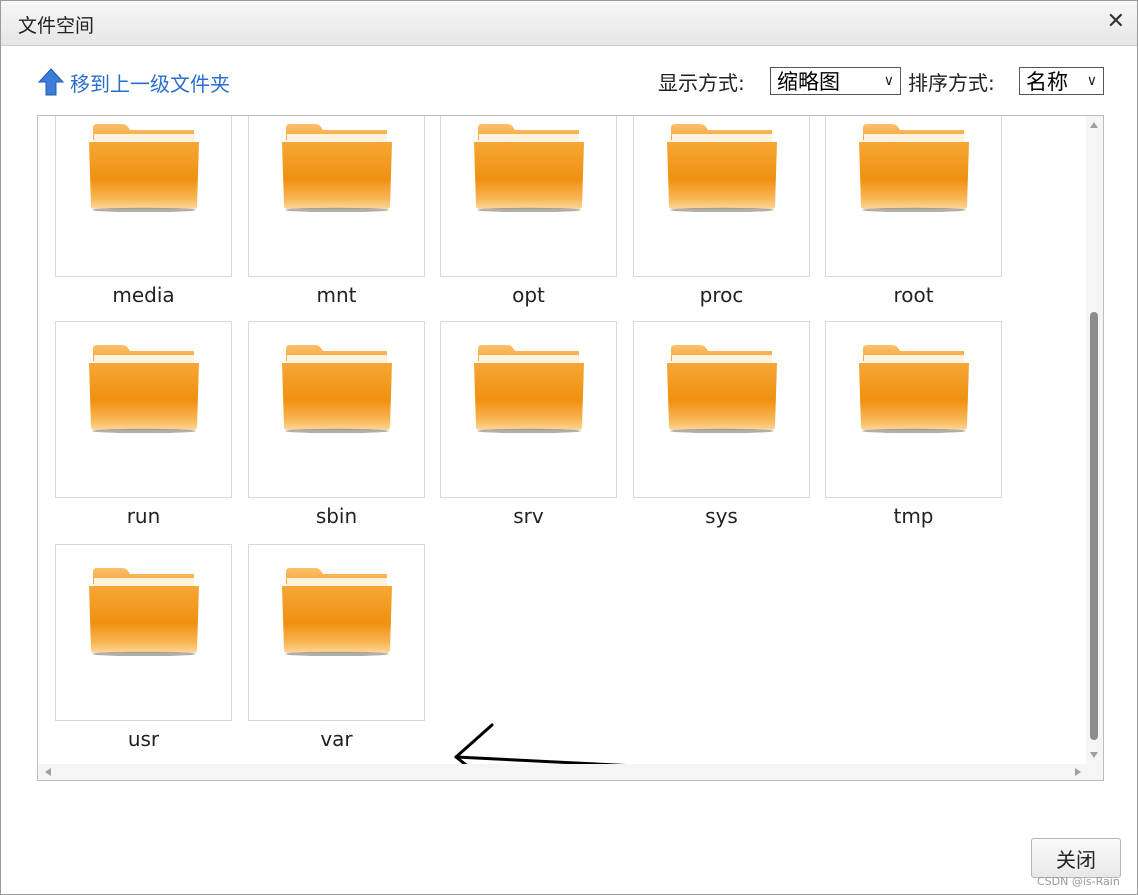 The height and width of the screenshot is (895, 1138). What do you see at coordinates (913, 516) in the screenshot?
I see `folder-name: tmp` at bounding box center [913, 516].